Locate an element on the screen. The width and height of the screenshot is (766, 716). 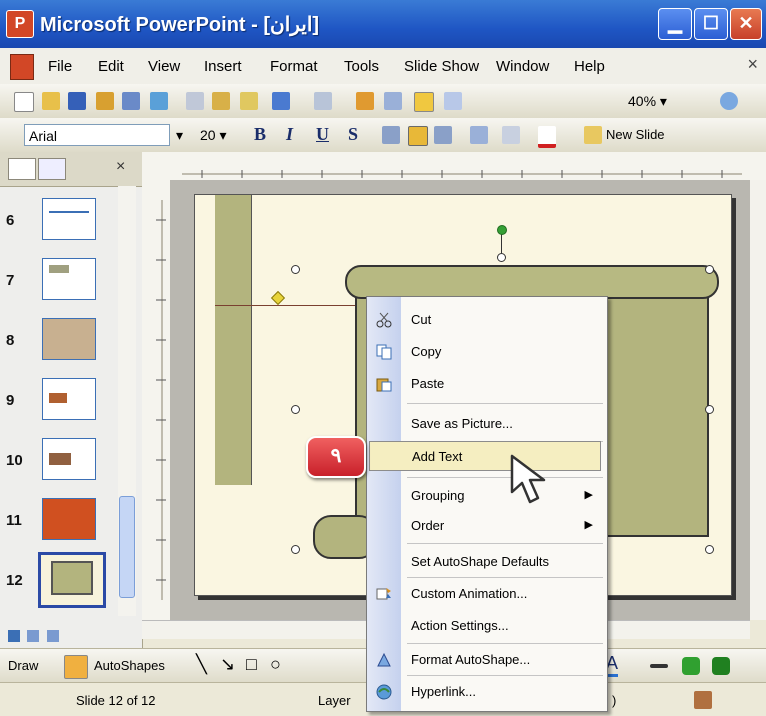
menu-item-paste: Paste is located at coordinates (487, 384).